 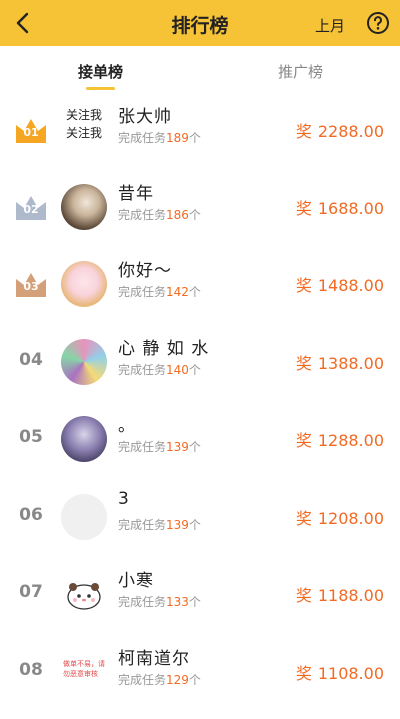 I want to click on task-count-text: 完成任务133个, so click(x=159, y=602).